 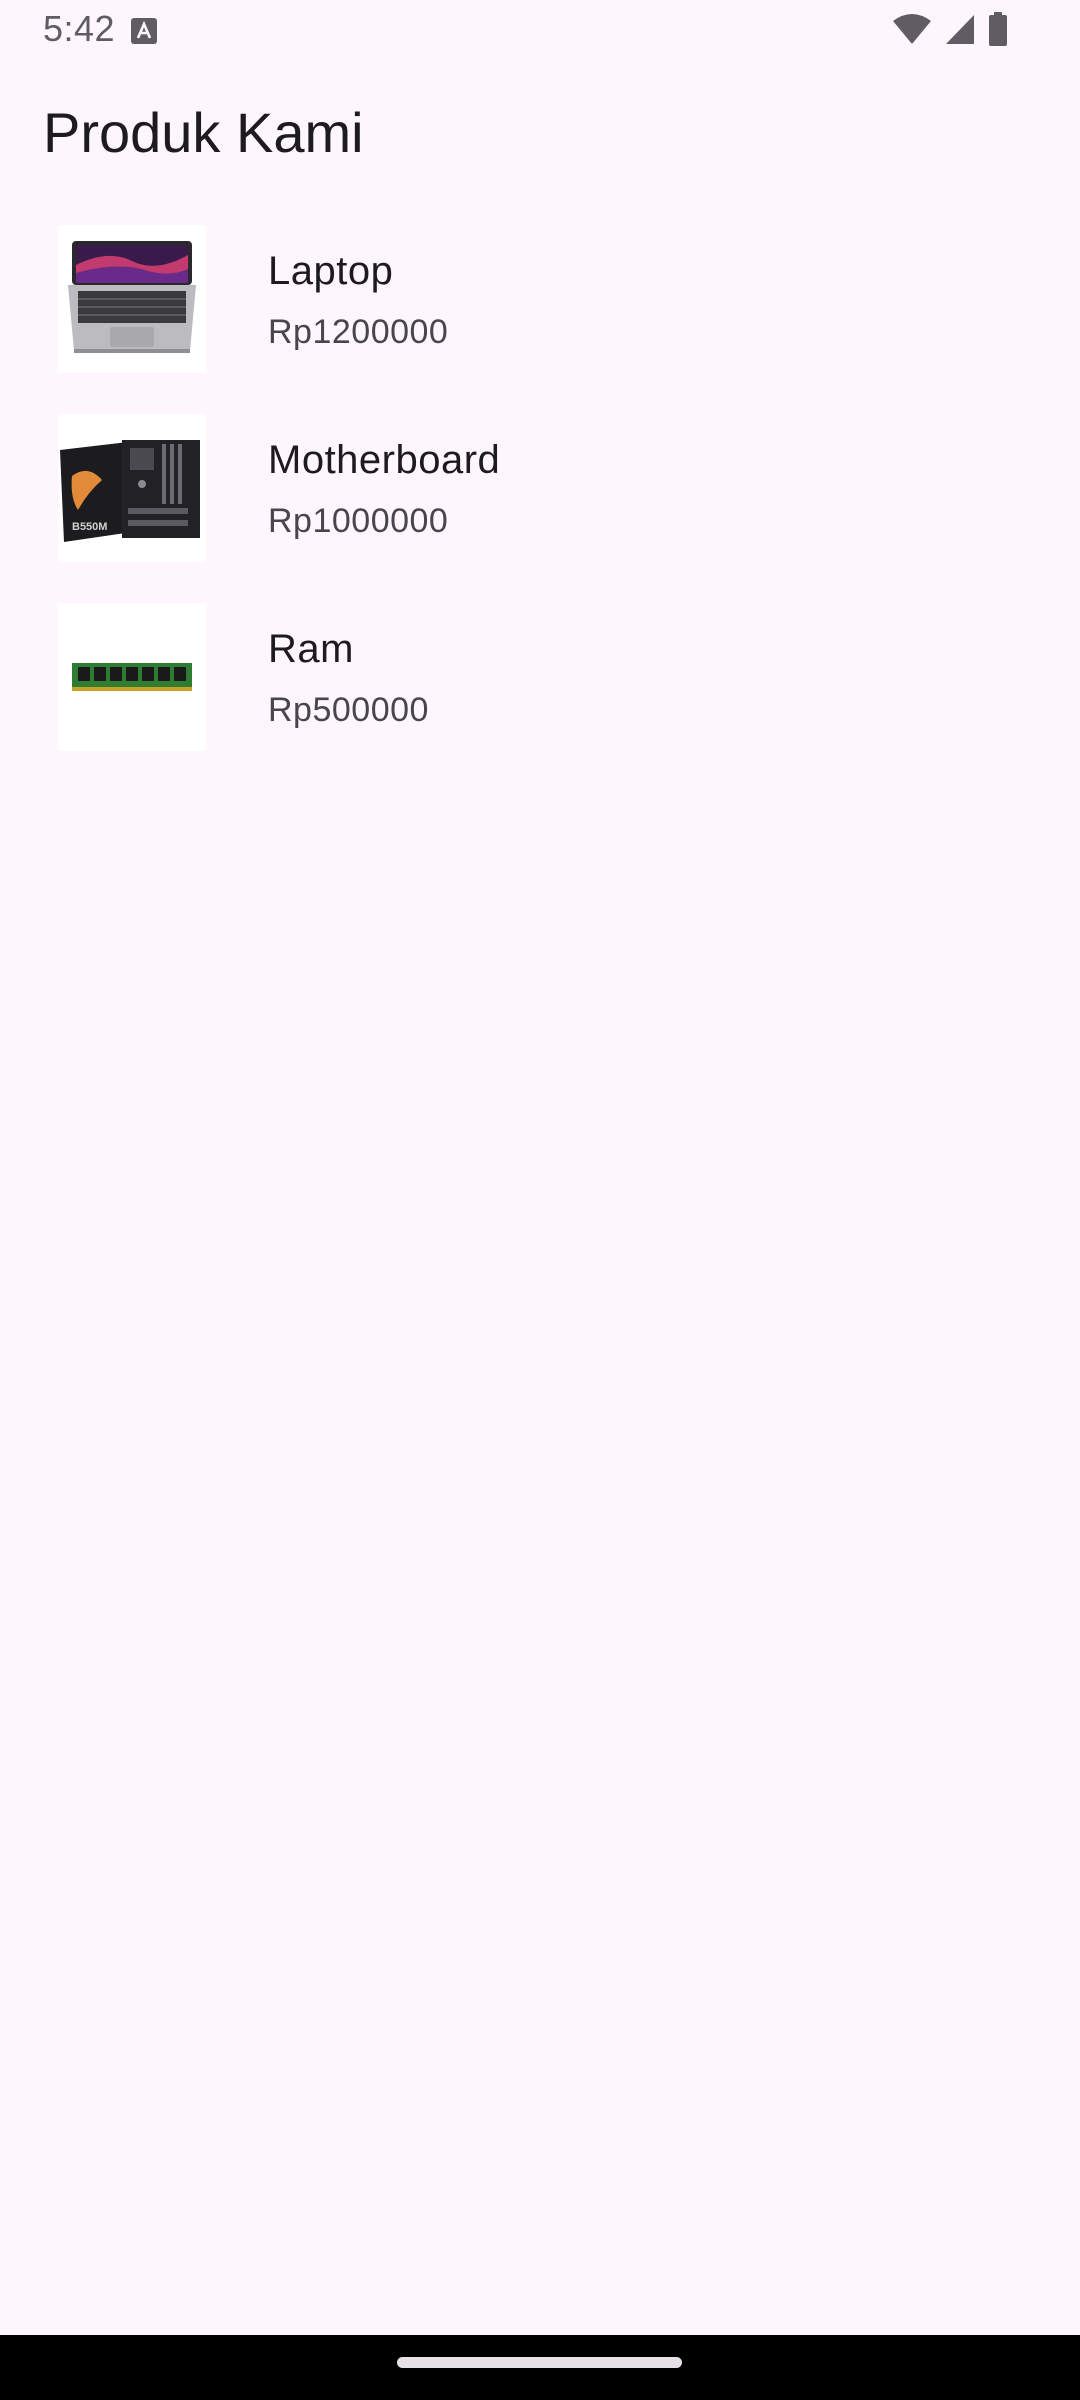 I want to click on page-title: Produk Kami, so click(x=203, y=132).